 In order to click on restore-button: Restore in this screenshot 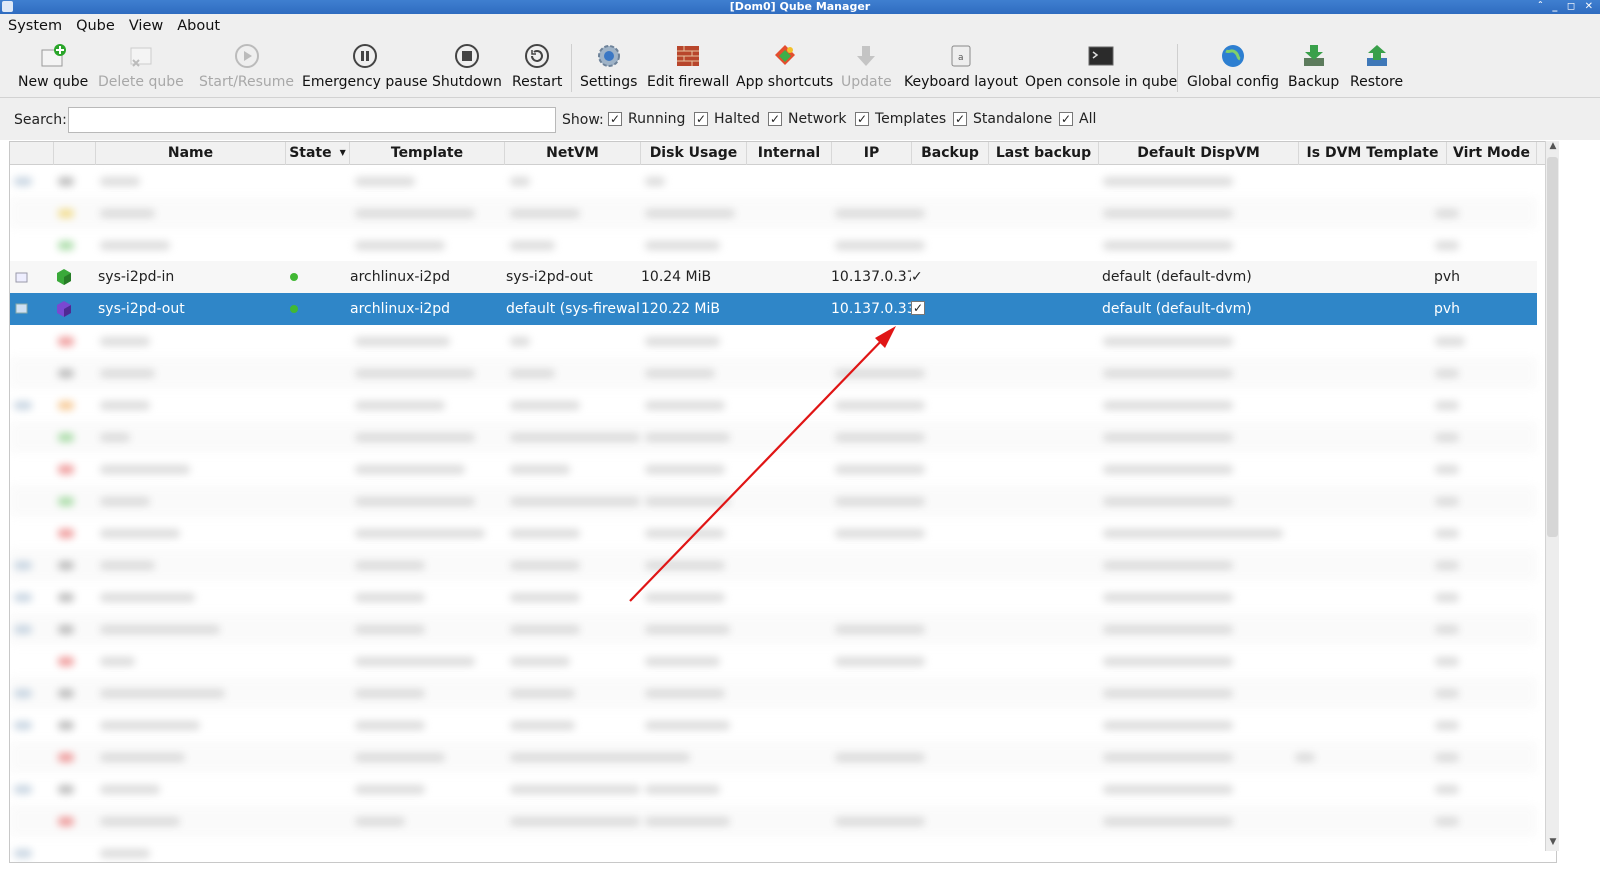, I will do `click(1376, 69)`.